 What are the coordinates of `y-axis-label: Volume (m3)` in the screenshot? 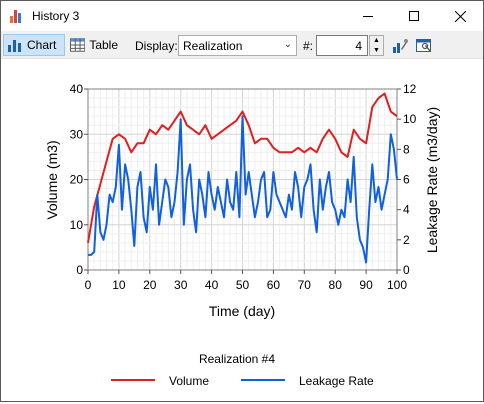 It's located at (52, 179).